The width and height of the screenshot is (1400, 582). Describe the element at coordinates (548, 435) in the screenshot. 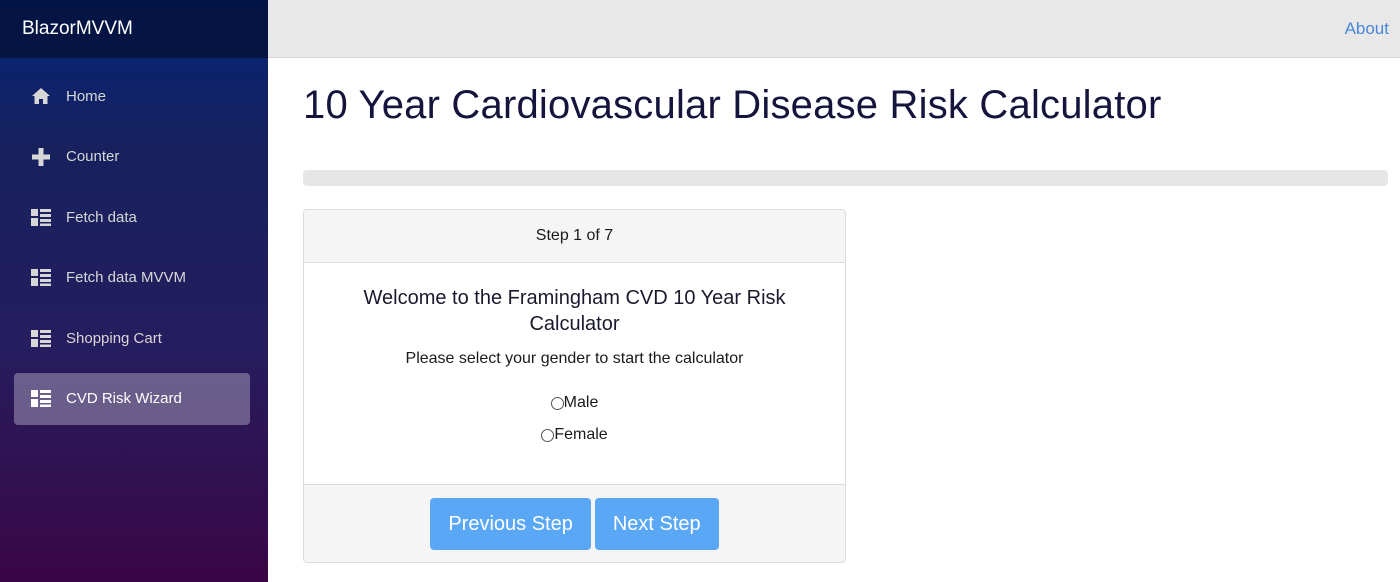

I see `female-radio` at that location.